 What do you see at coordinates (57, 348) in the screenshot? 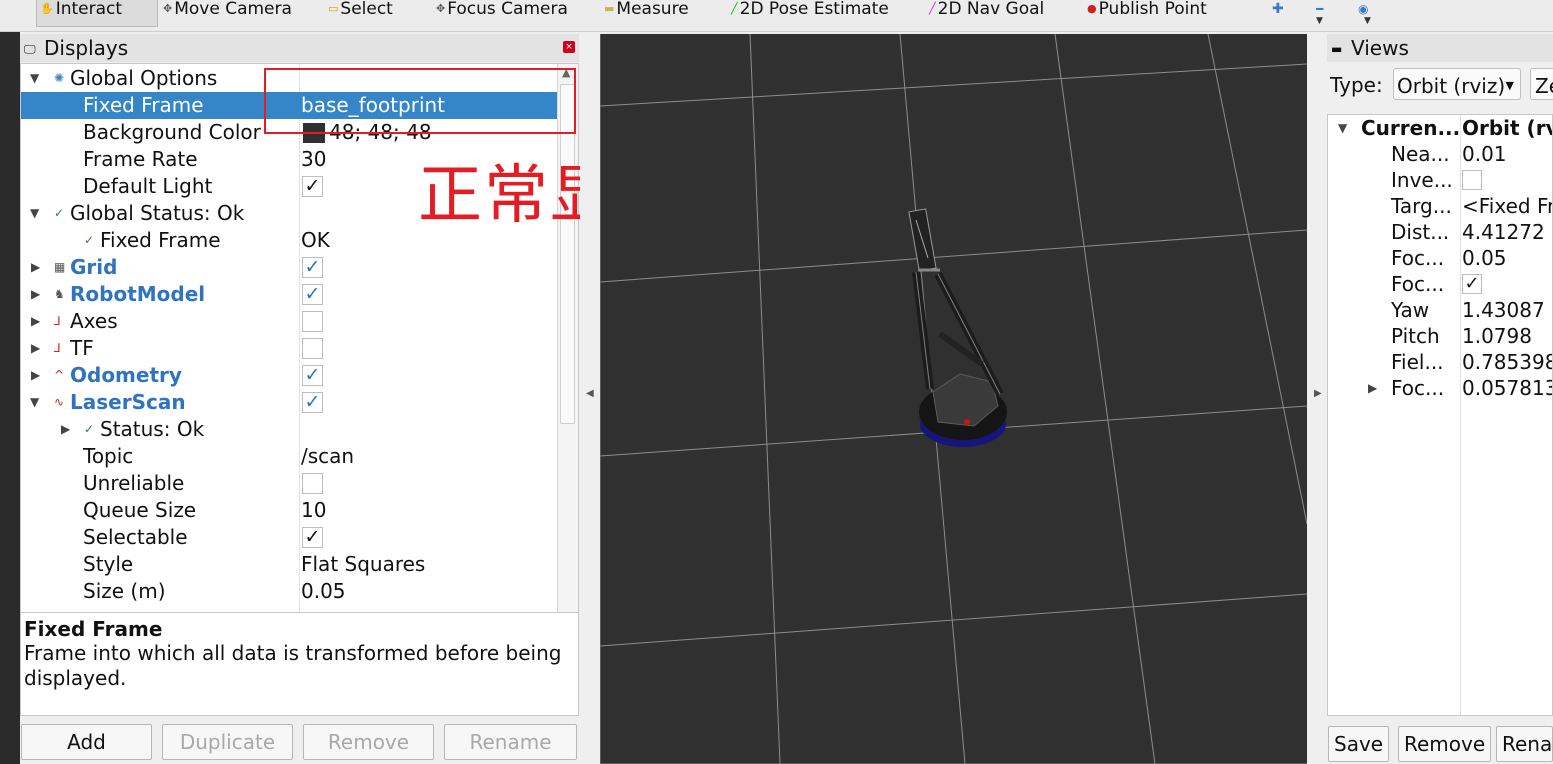
I see `tf-icon: ⅃` at bounding box center [57, 348].